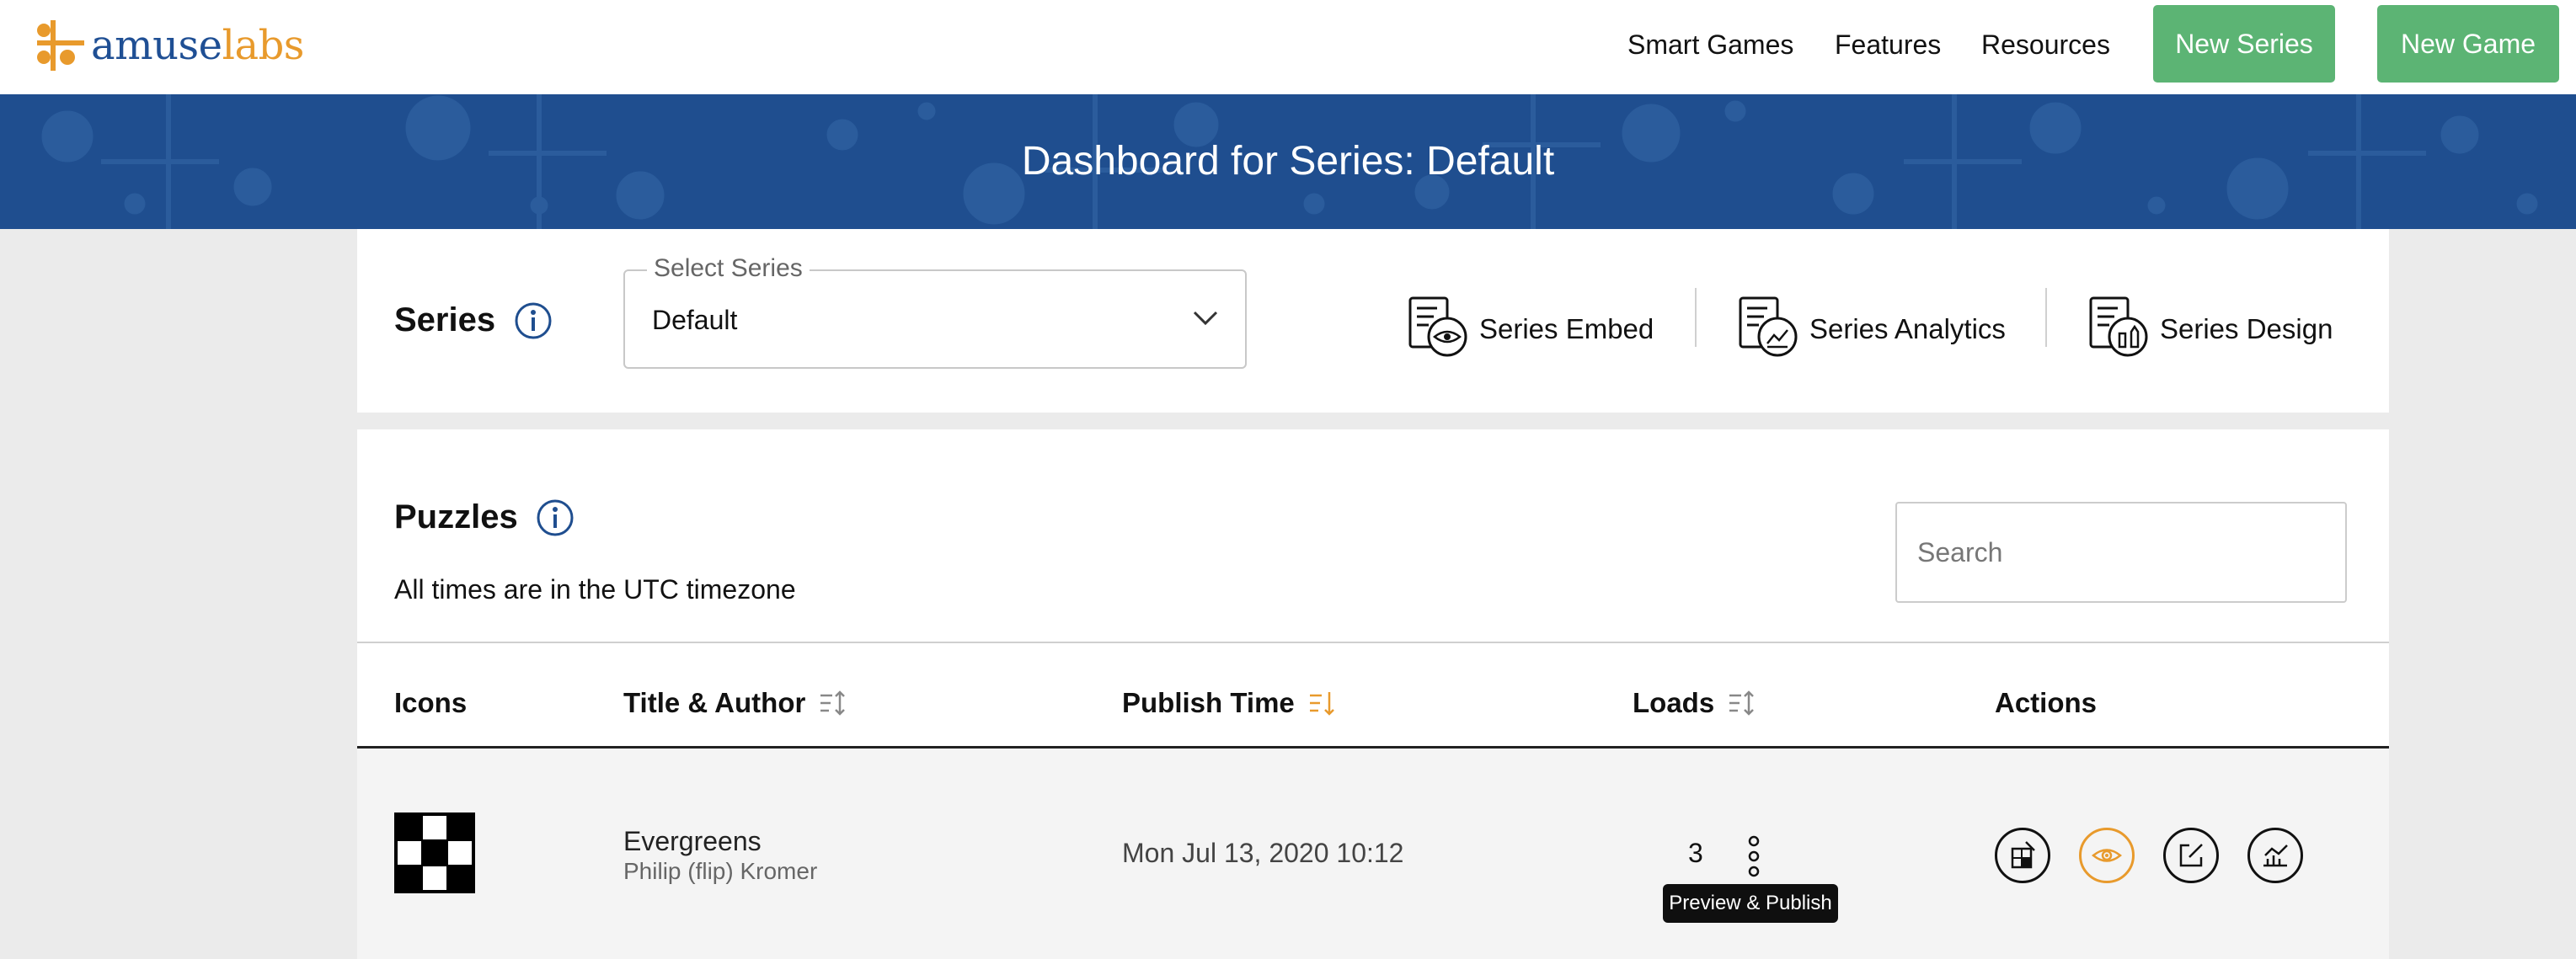  I want to click on crossword-edit-icon, so click(2023, 855).